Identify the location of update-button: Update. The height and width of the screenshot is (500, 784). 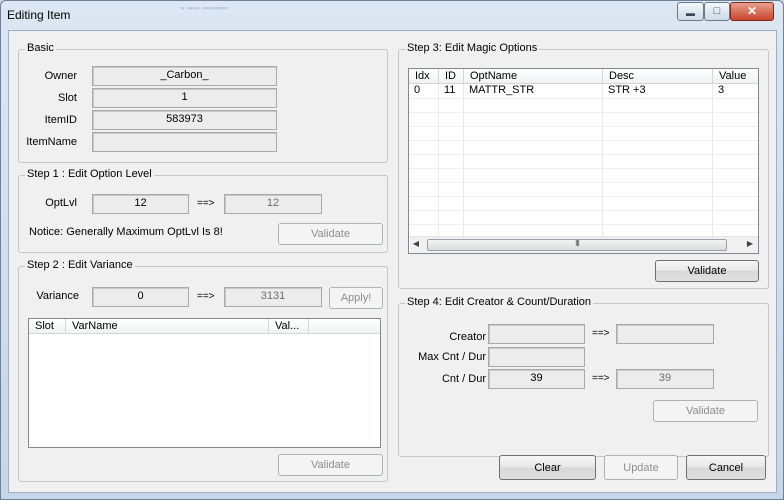
(641, 467).